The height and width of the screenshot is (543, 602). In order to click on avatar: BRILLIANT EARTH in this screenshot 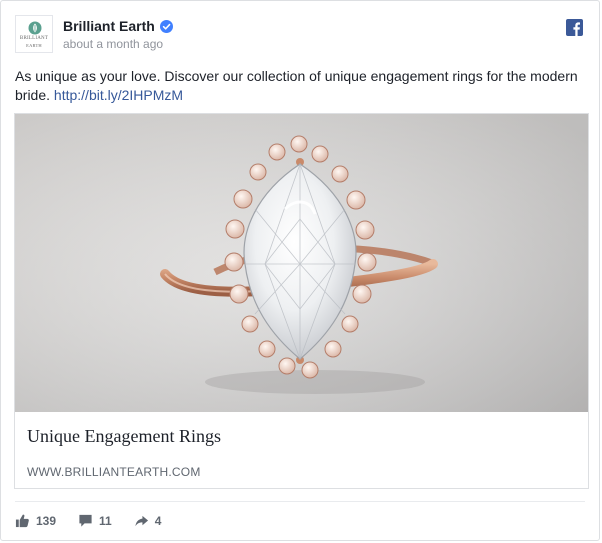, I will do `click(34, 34)`.